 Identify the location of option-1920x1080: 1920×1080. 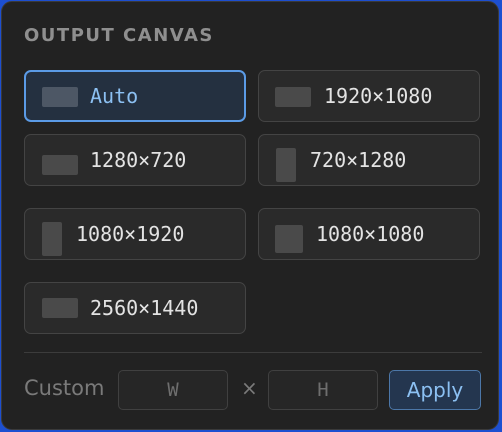
(369, 96).